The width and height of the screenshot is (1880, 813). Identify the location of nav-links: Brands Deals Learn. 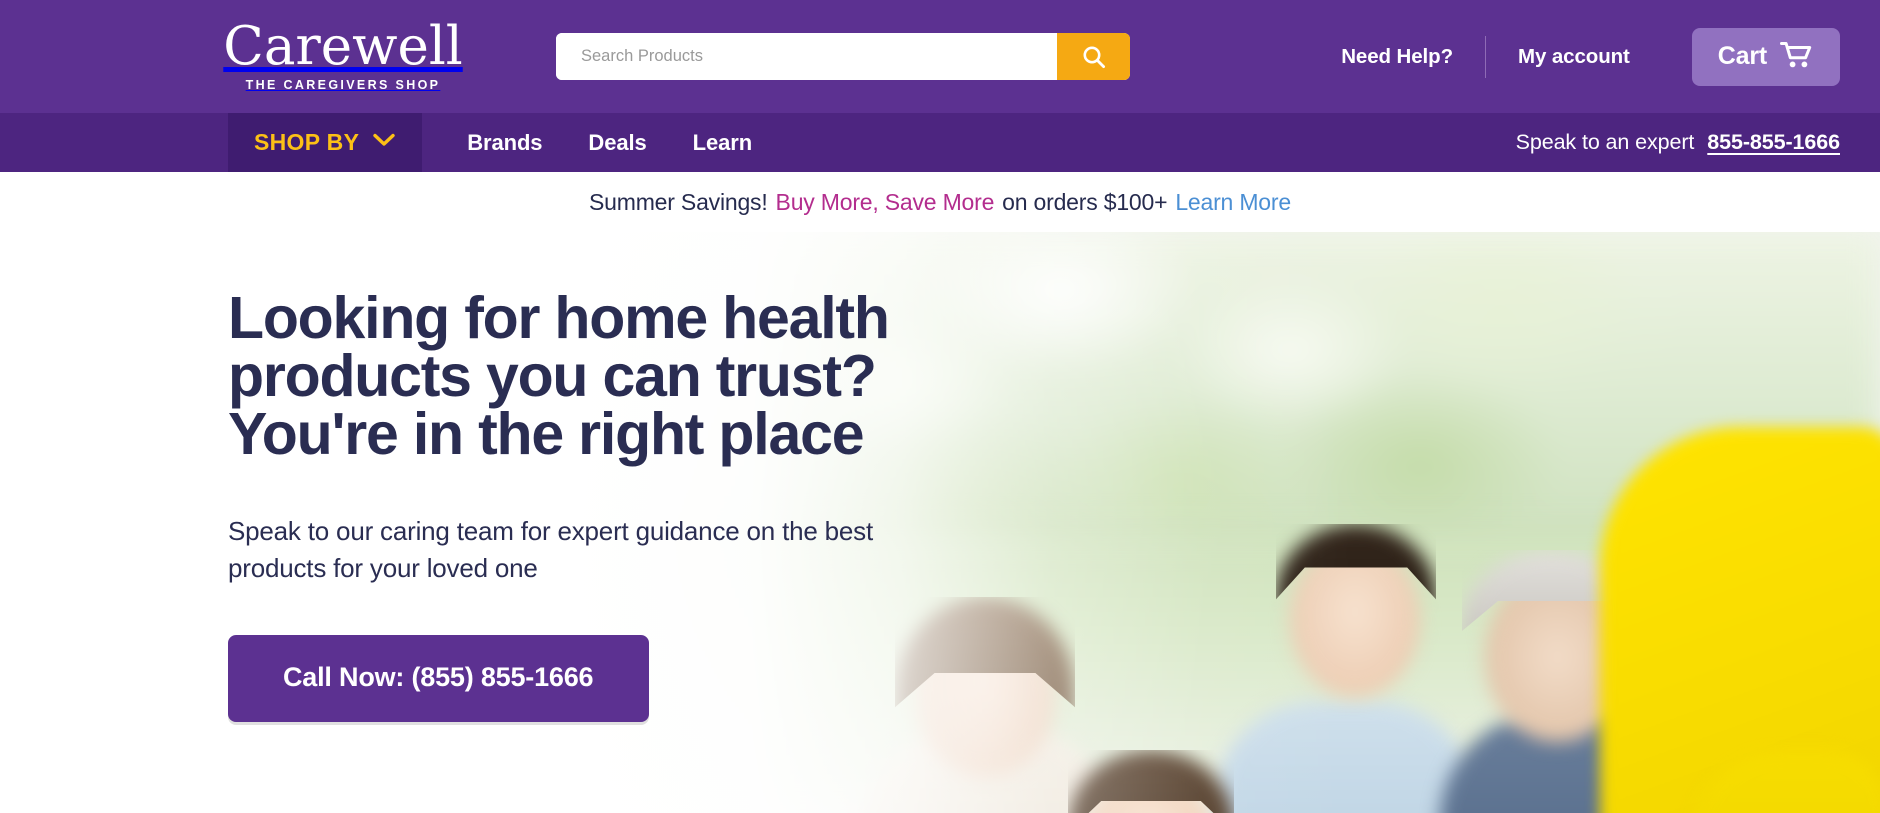
(609, 142).